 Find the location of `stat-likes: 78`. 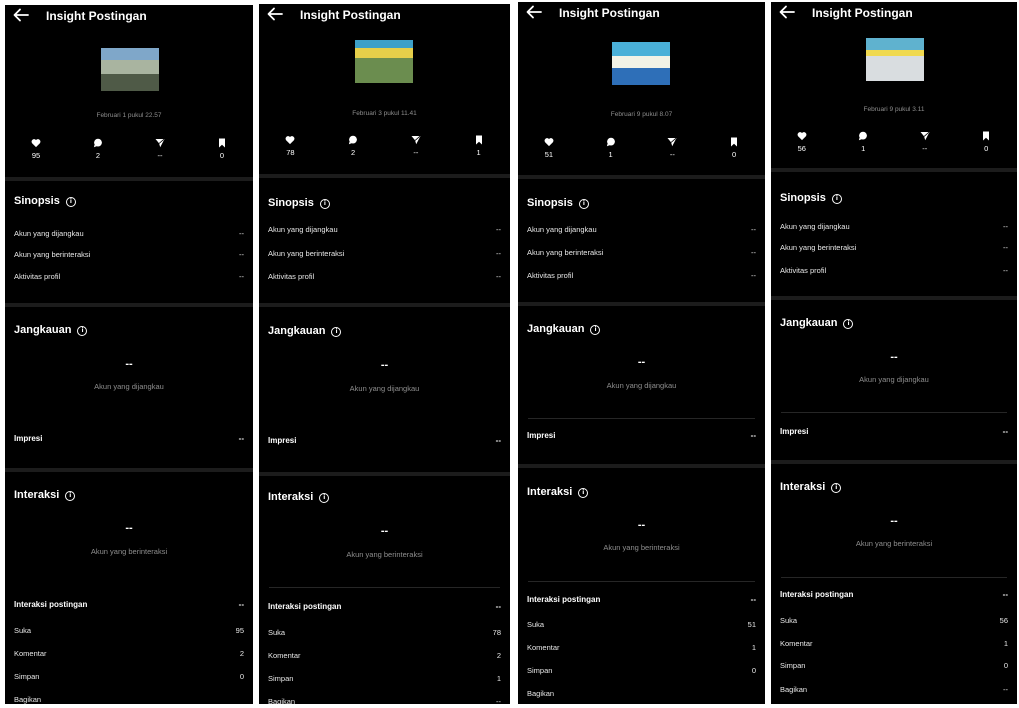

stat-likes: 78 is located at coordinates (290, 146).